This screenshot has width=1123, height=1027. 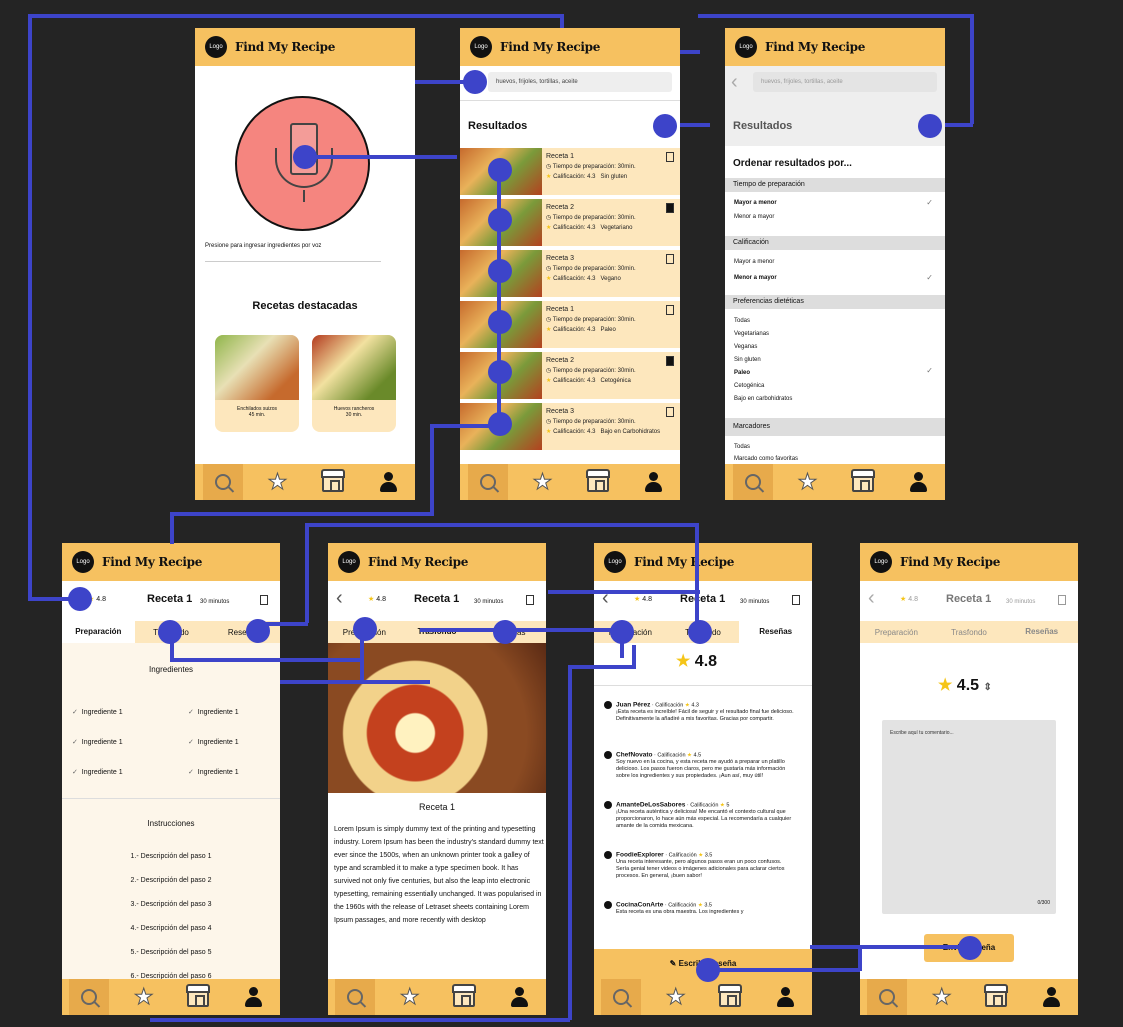 What do you see at coordinates (751, 334) in the screenshot?
I see `sort-option: Vegetarianas` at bounding box center [751, 334].